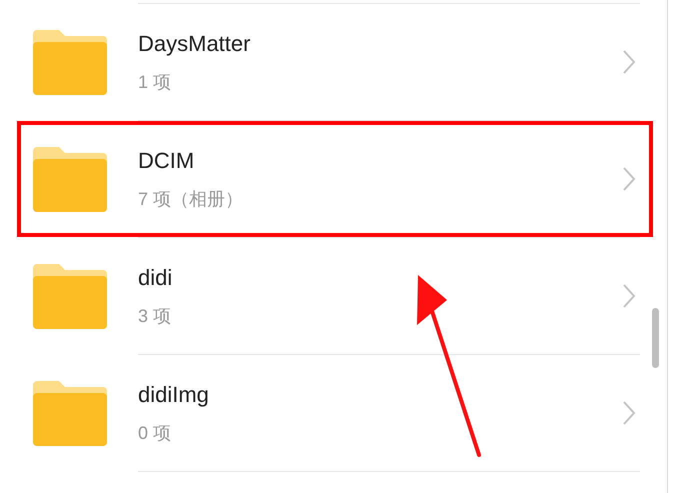  What do you see at coordinates (191, 199) in the screenshot?
I see `item-count: 7 项（相册）` at bounding box center [191, 199].